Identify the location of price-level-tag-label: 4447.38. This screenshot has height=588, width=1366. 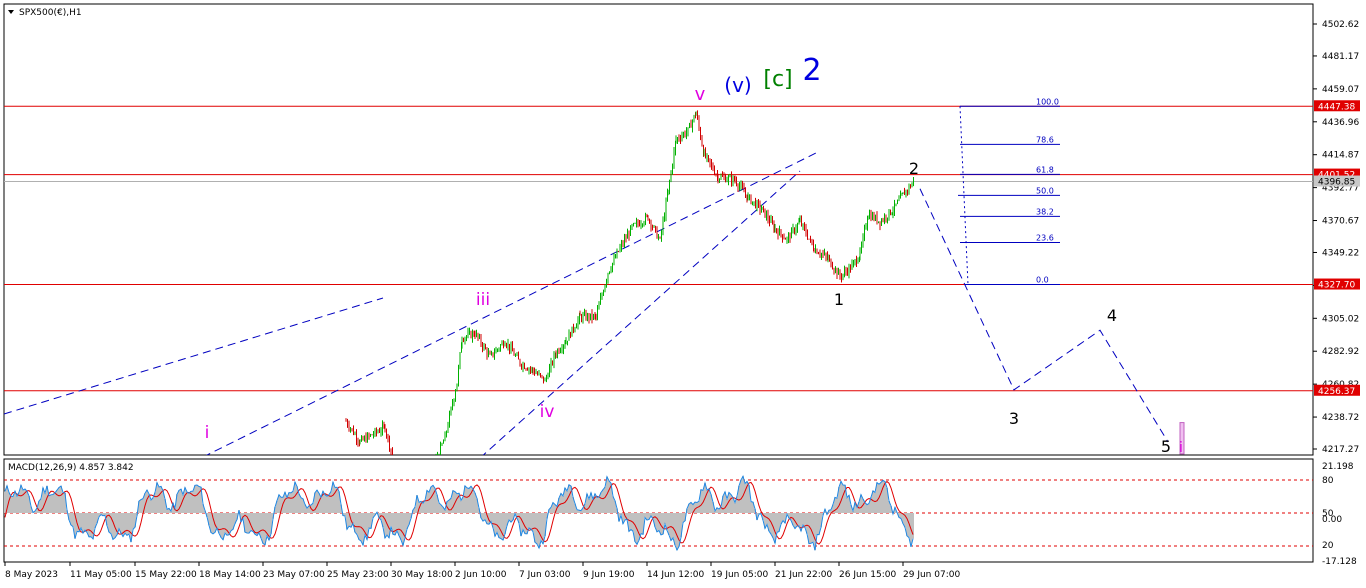
(1336, 107).